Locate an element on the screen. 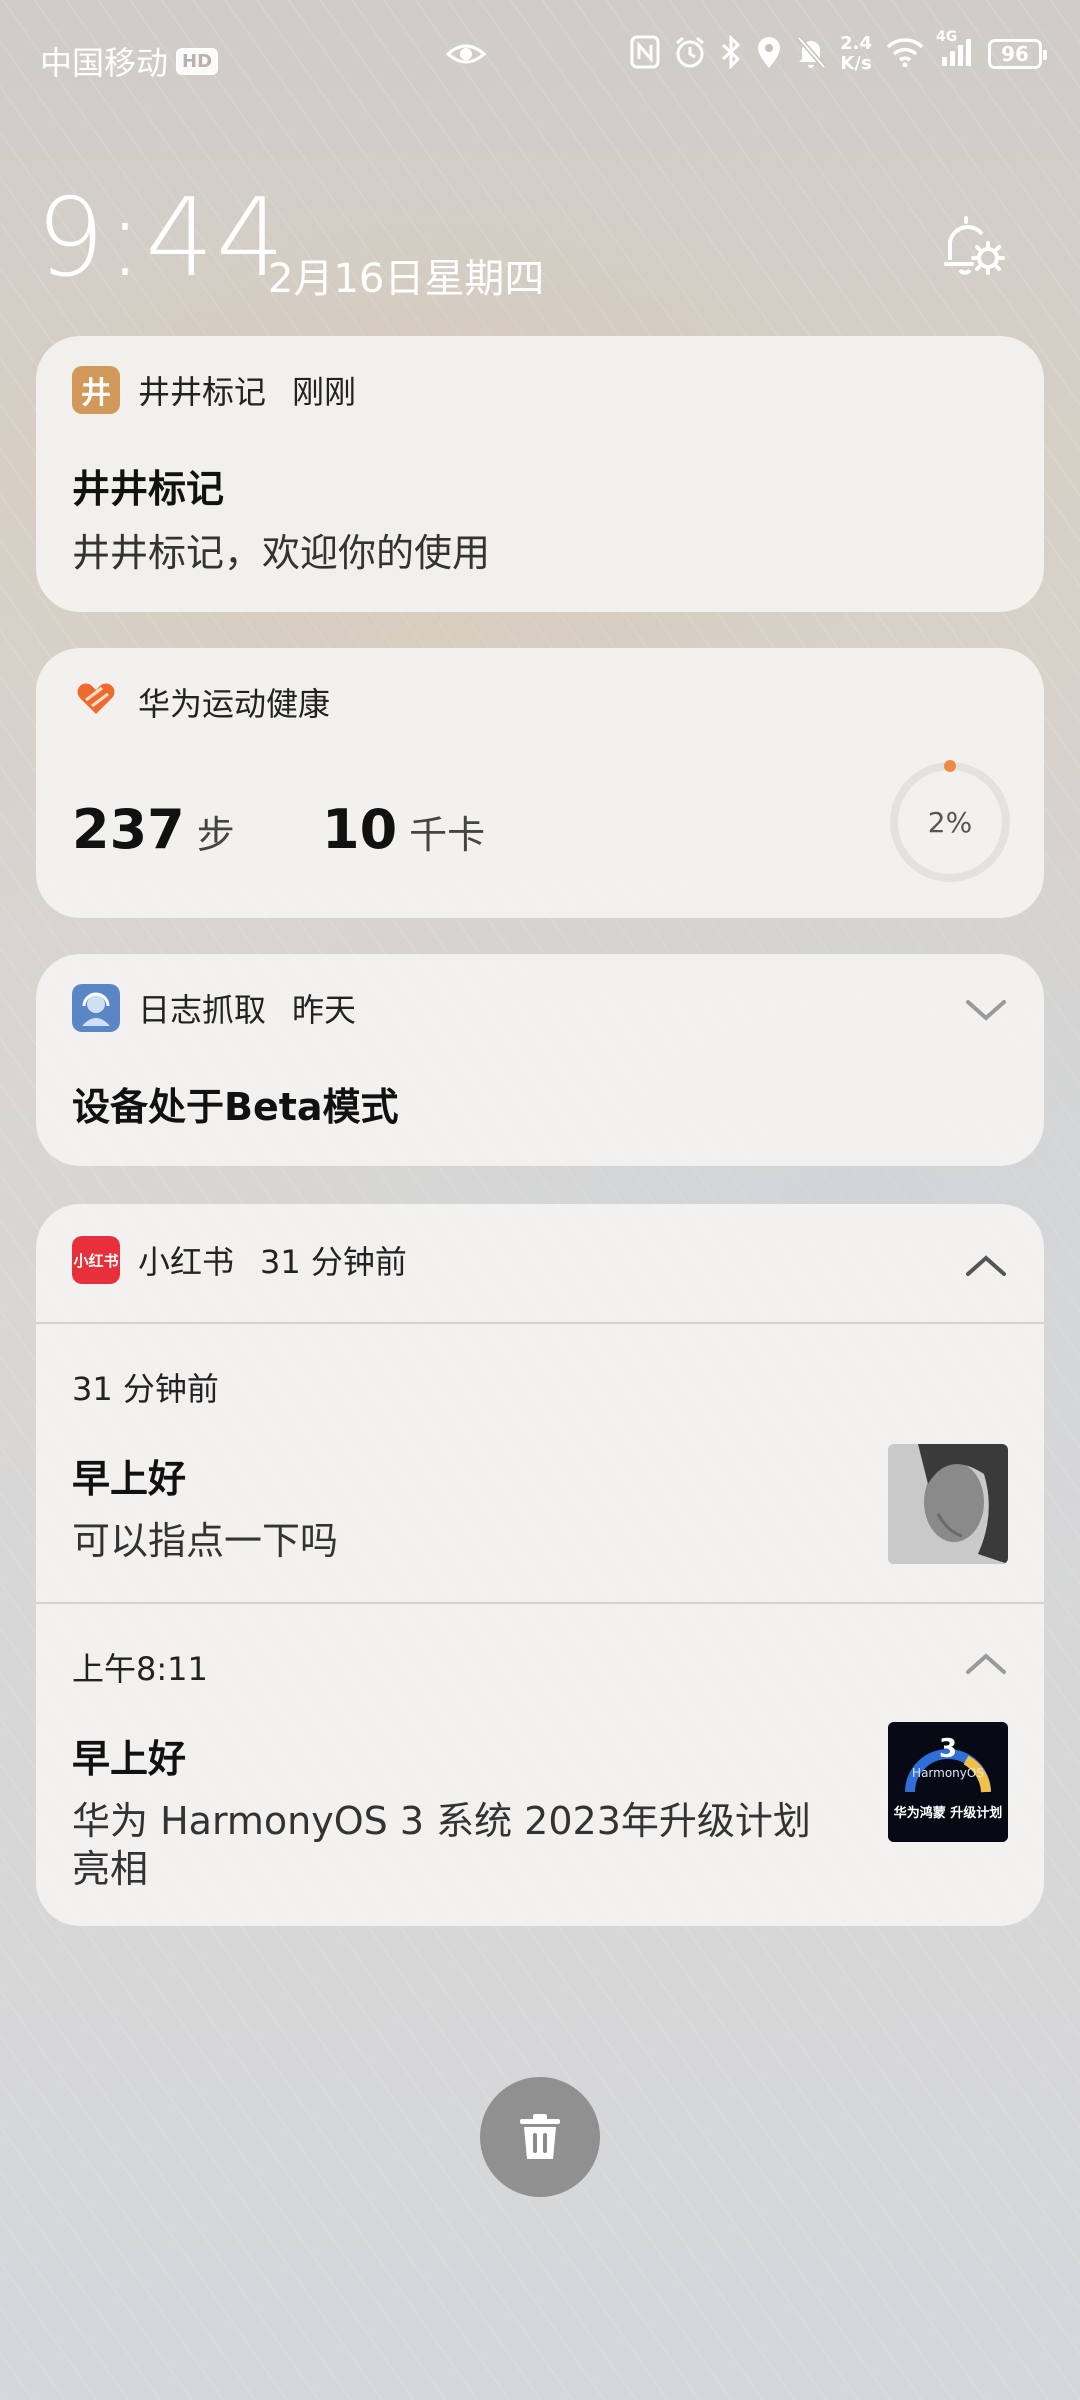 The width and height of the screenshot is (1080, 2400). location-icon is located at coordinates (769, 54).